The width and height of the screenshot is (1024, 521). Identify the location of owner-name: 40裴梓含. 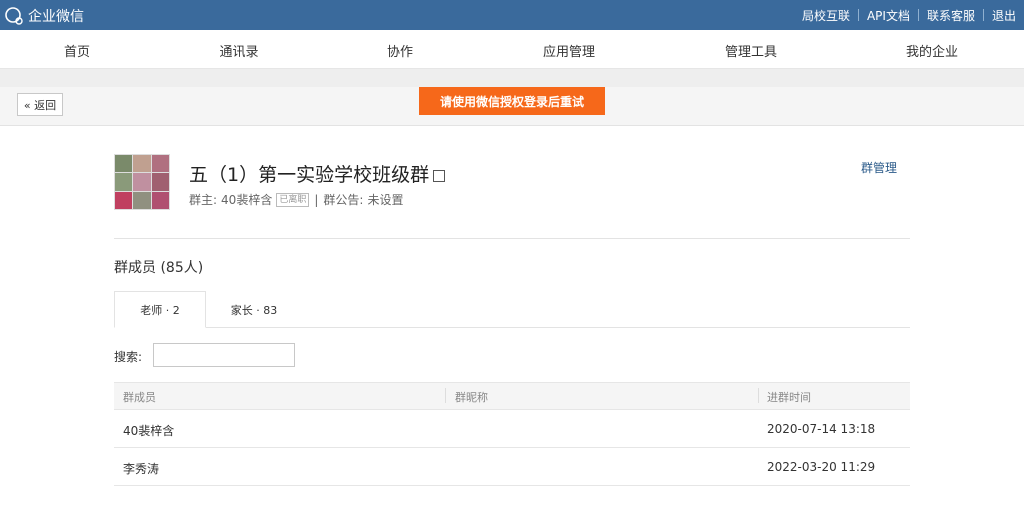
(247, 200).